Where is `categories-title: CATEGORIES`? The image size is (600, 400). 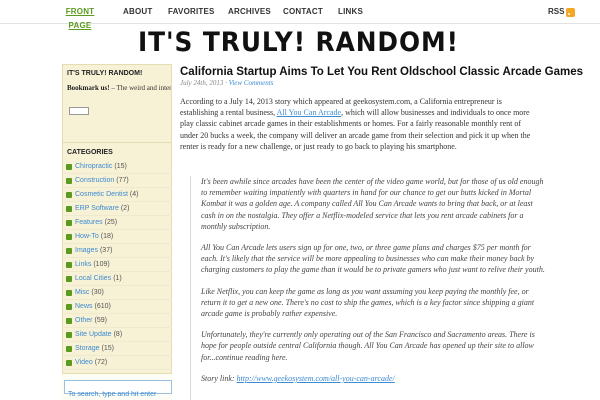 categories-title: CATEGORIES is located at coordinates (90, 152).